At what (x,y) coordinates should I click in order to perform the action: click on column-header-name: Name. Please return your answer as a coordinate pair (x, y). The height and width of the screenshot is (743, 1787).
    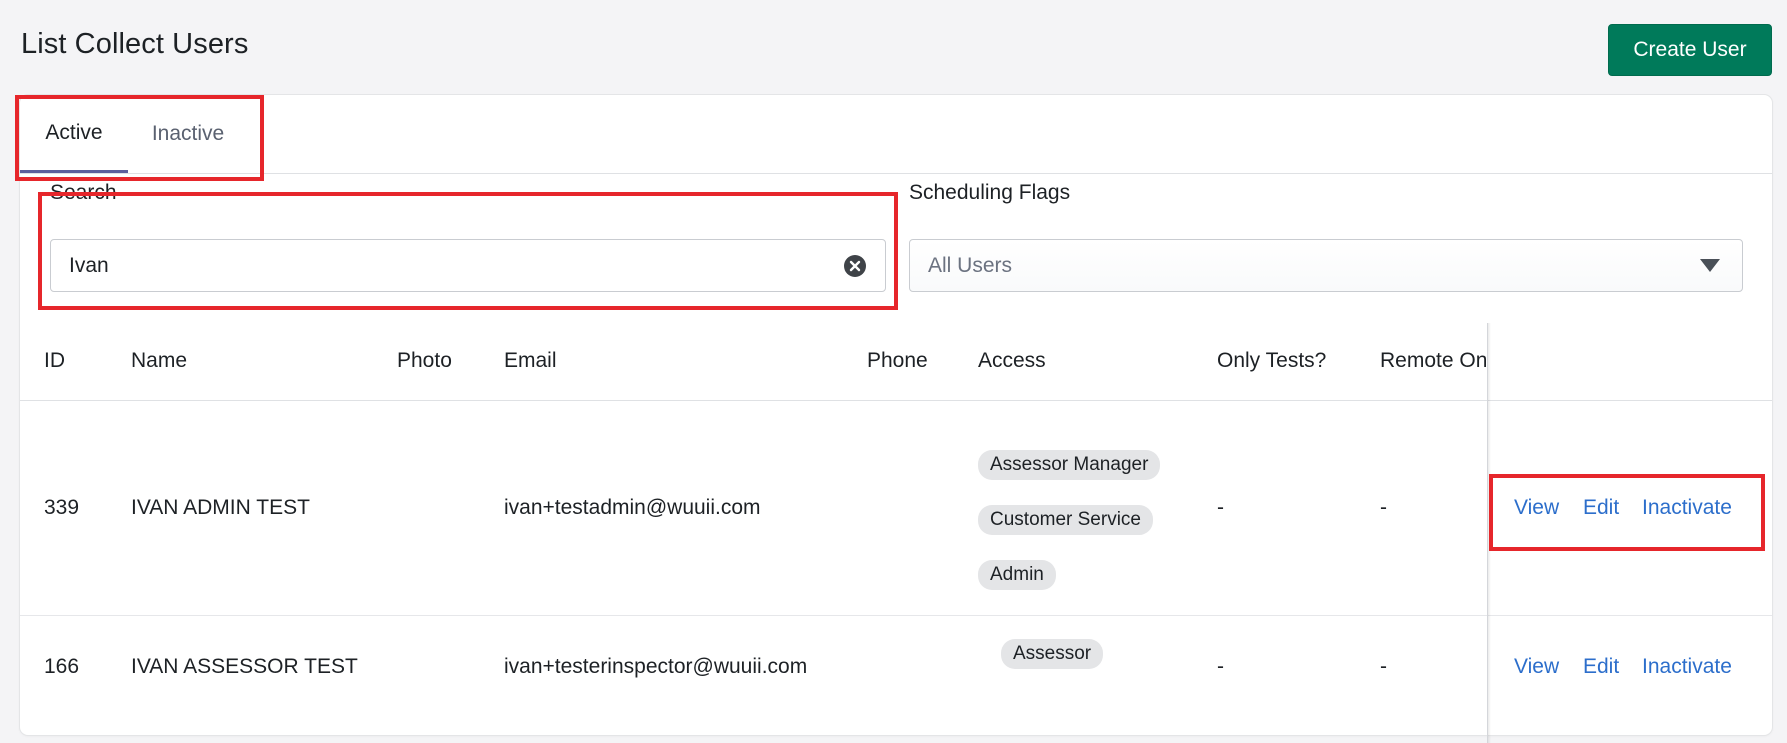
    Looking at the image, I should click on (159, 360).